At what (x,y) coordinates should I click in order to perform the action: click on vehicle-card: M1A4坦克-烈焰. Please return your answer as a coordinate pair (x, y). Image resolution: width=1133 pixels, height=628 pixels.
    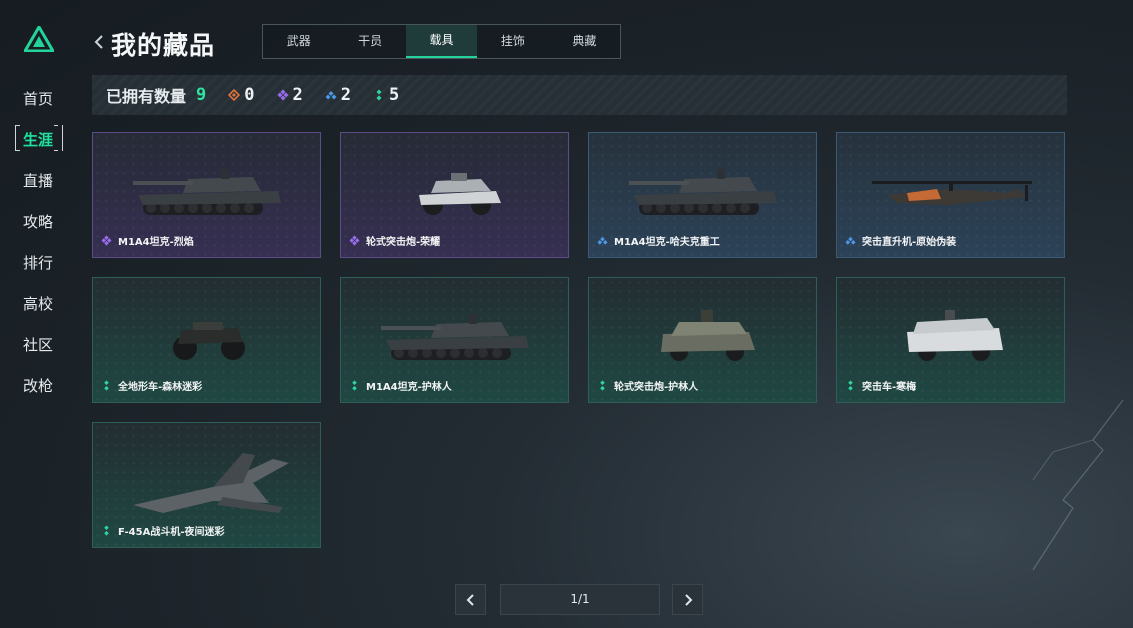
    Looking at the image, I should click on (206, 195).